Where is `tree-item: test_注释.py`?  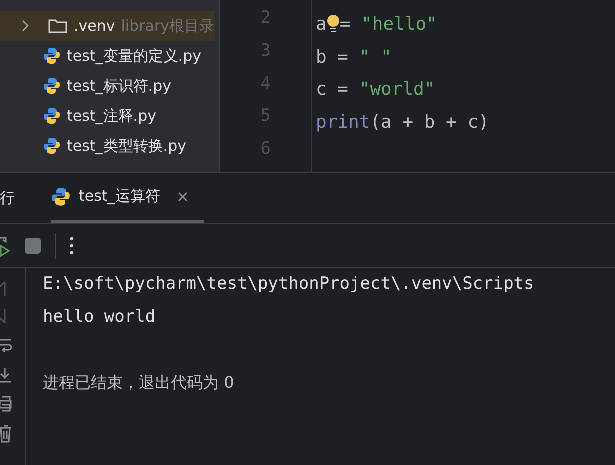 tree-item: test_注释.py is located at coordinates (107, 116).